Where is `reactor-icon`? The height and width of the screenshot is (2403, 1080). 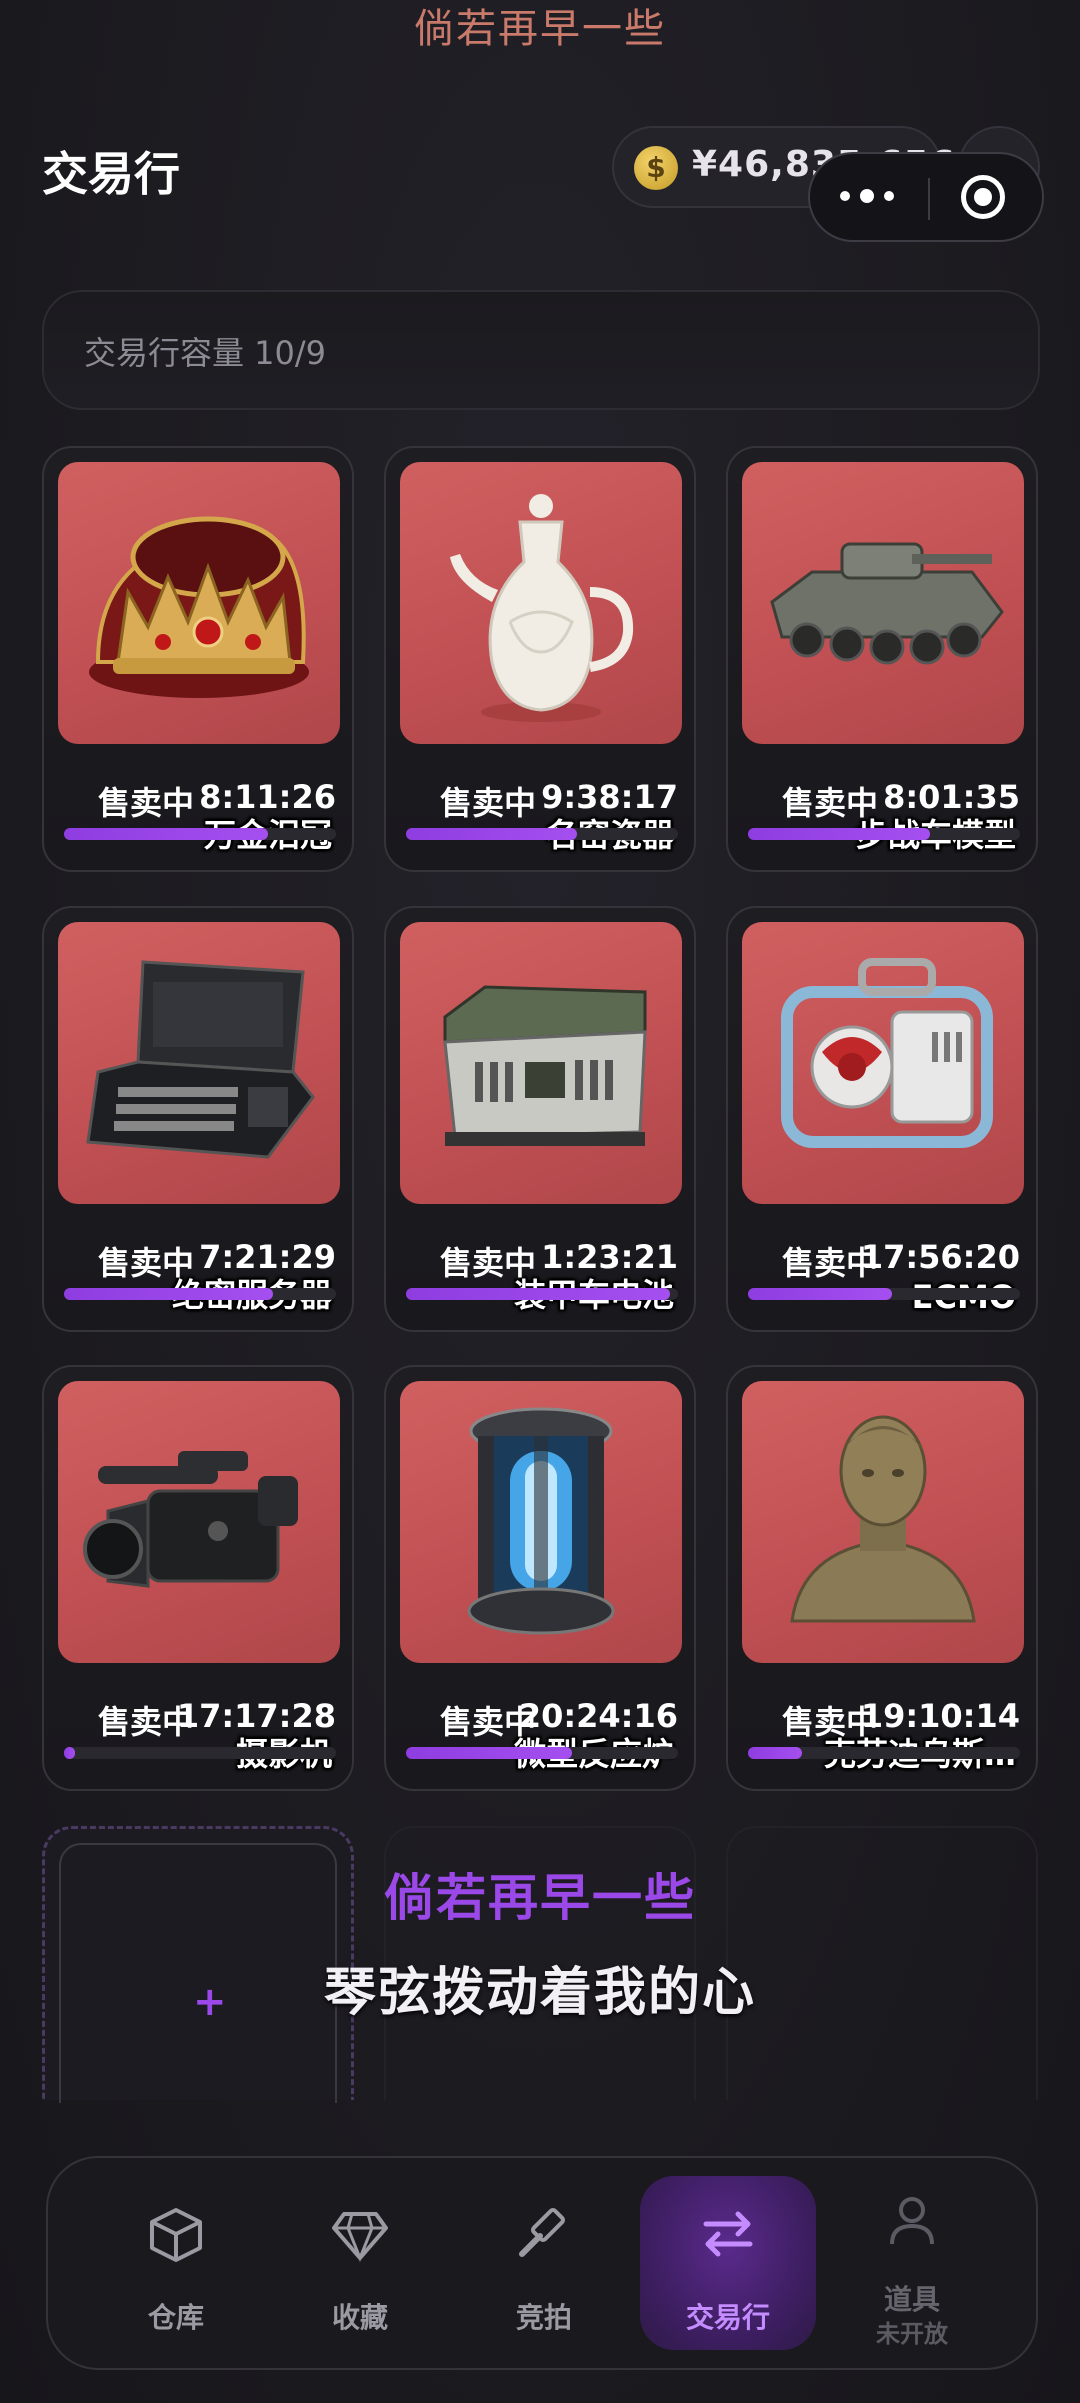
reactor-icon is located at coordinates (541, 1522).